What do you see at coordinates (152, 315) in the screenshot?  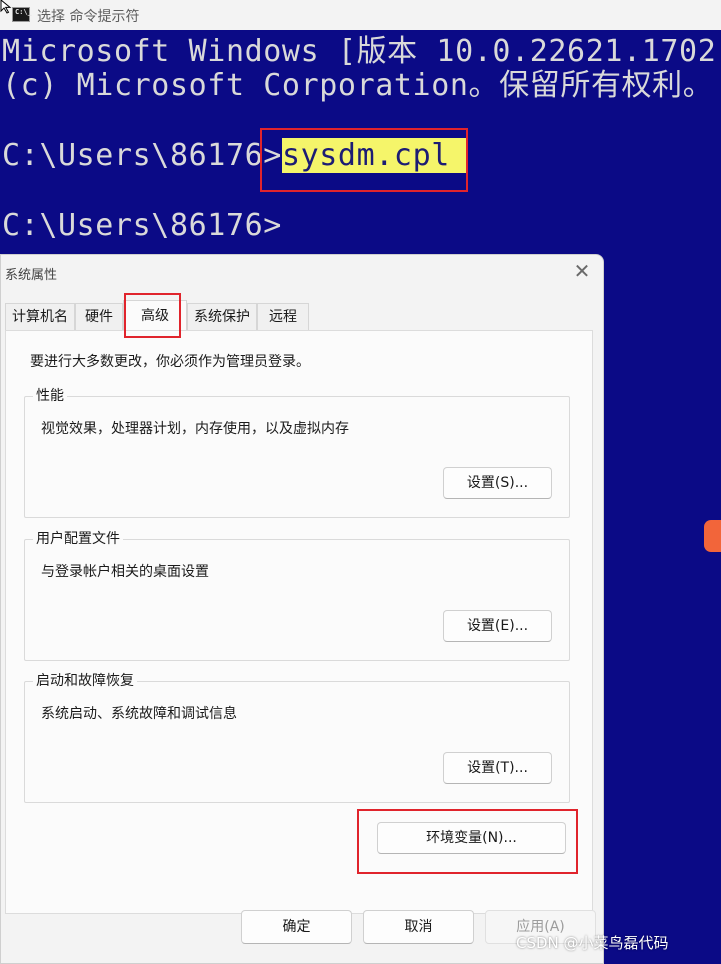 I see `highlight-advanced-tab` at bounding box center [152, 315].